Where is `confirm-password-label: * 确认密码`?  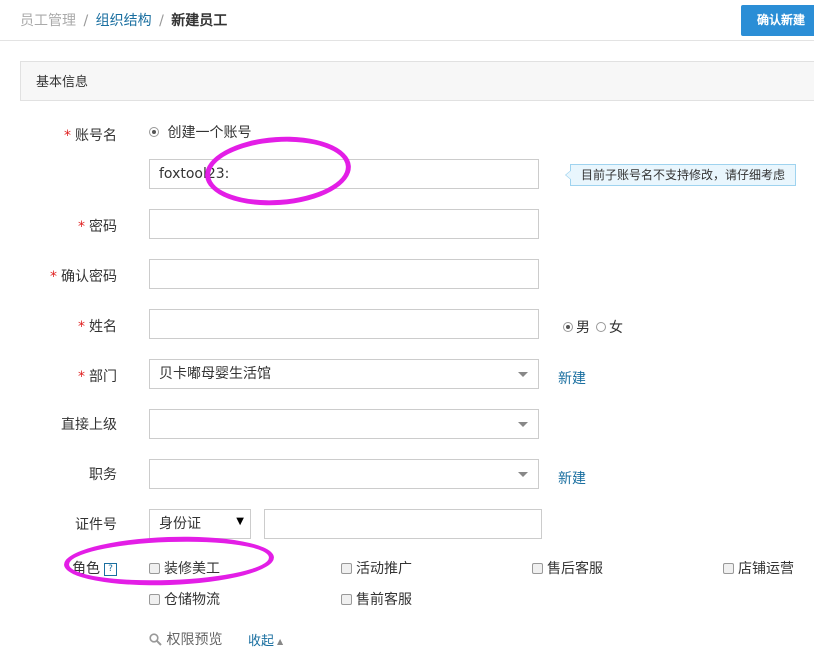
confirm-password-label: * 确认密码 is located at coordinates (67, 276).